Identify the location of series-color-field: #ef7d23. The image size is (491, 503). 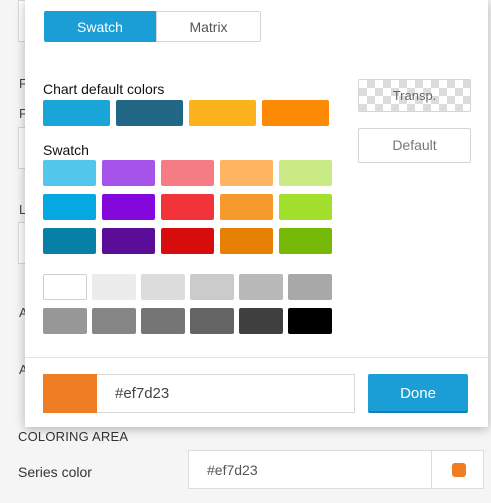
(310, 469).